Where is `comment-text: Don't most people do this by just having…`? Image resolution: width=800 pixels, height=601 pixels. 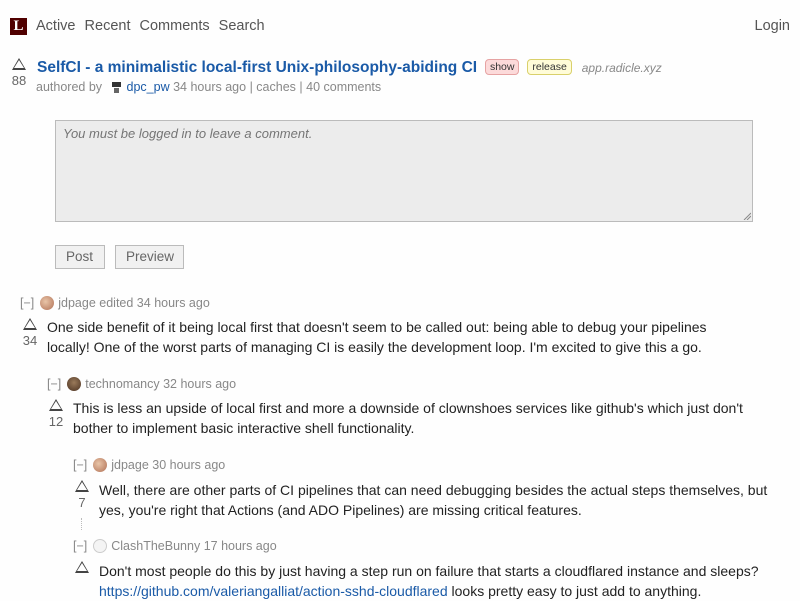
comment-text: Don't most people do this by just having… is located at coordinates (429, 571).